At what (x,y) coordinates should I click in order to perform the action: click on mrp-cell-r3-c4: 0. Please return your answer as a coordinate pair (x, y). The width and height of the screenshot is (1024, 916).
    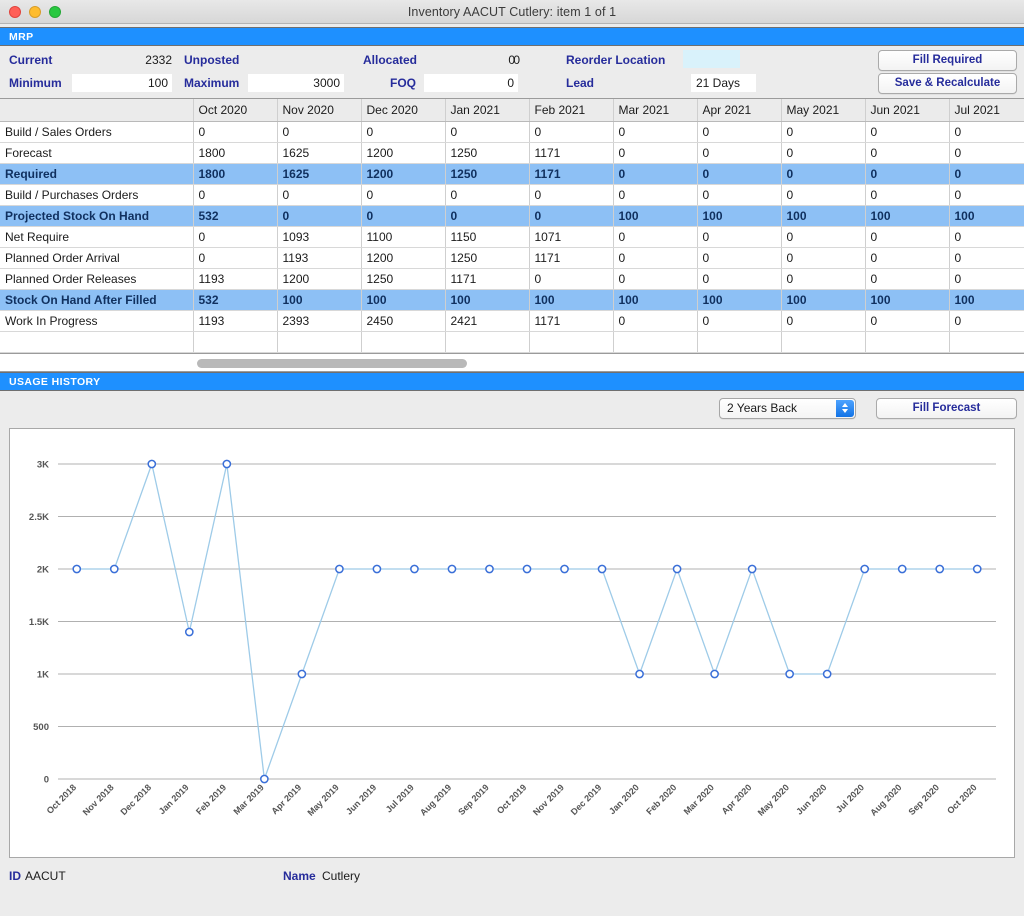
    Looking at the image, I should click on (571, 195).